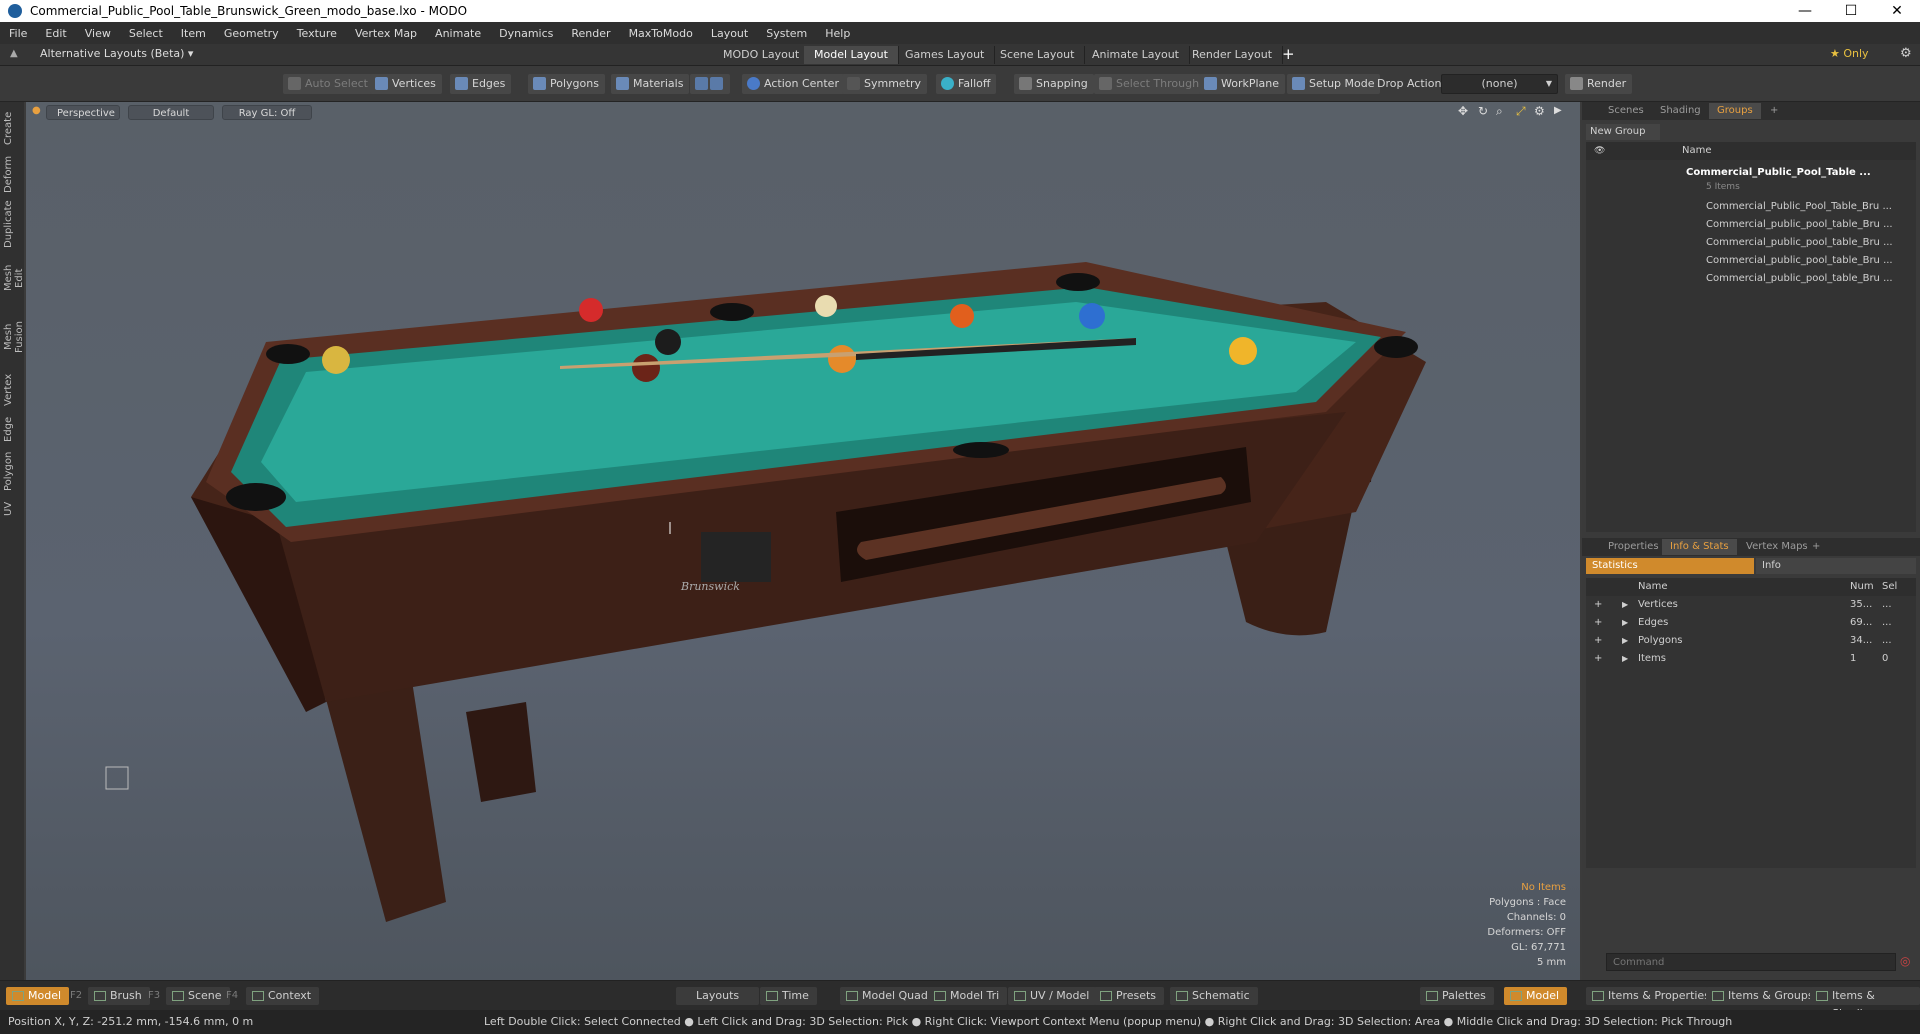 Image resolution: width=1920 pixels, height=1034 pixels. Describe the element at coordinates (251, 33) in the screenshot. I see `menu-geometry: Geometry` at that location.